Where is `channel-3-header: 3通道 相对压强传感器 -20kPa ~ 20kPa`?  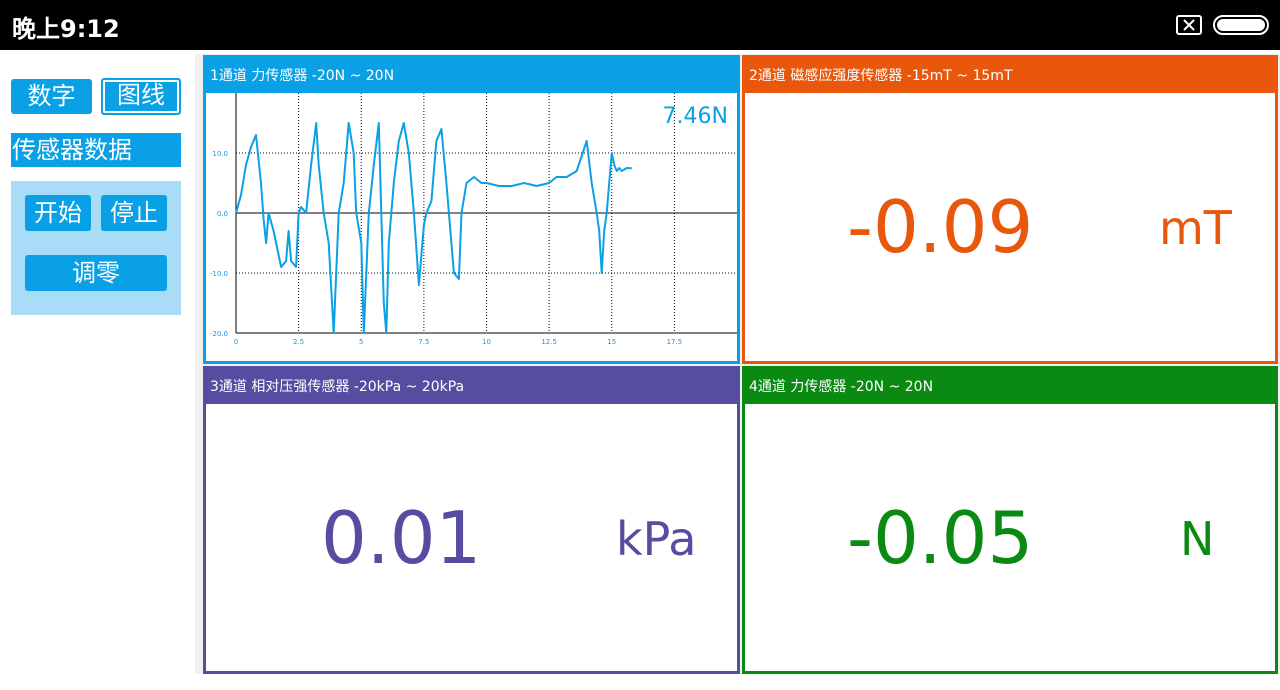
channel-3-header: 3通道 相对压强传感器 -20kPa ~ 20kPa is located at coordinates (471, 386).